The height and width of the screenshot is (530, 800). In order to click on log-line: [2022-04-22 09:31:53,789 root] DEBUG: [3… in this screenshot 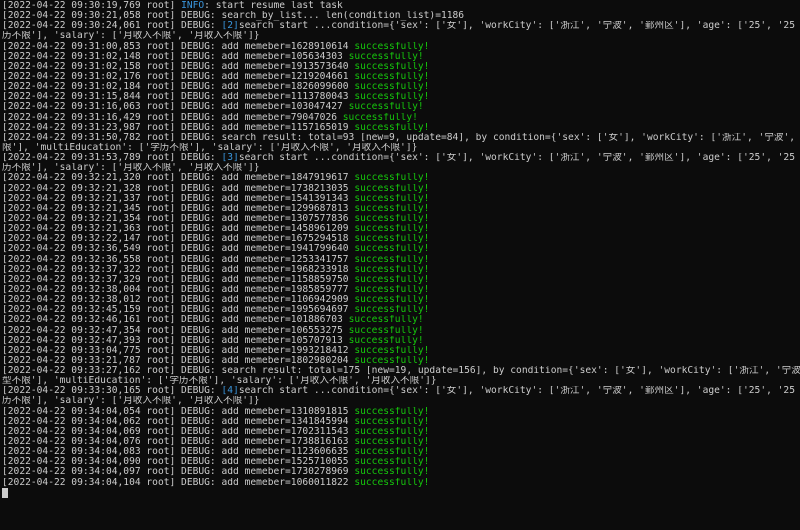, I will do `click(401, 158)`.